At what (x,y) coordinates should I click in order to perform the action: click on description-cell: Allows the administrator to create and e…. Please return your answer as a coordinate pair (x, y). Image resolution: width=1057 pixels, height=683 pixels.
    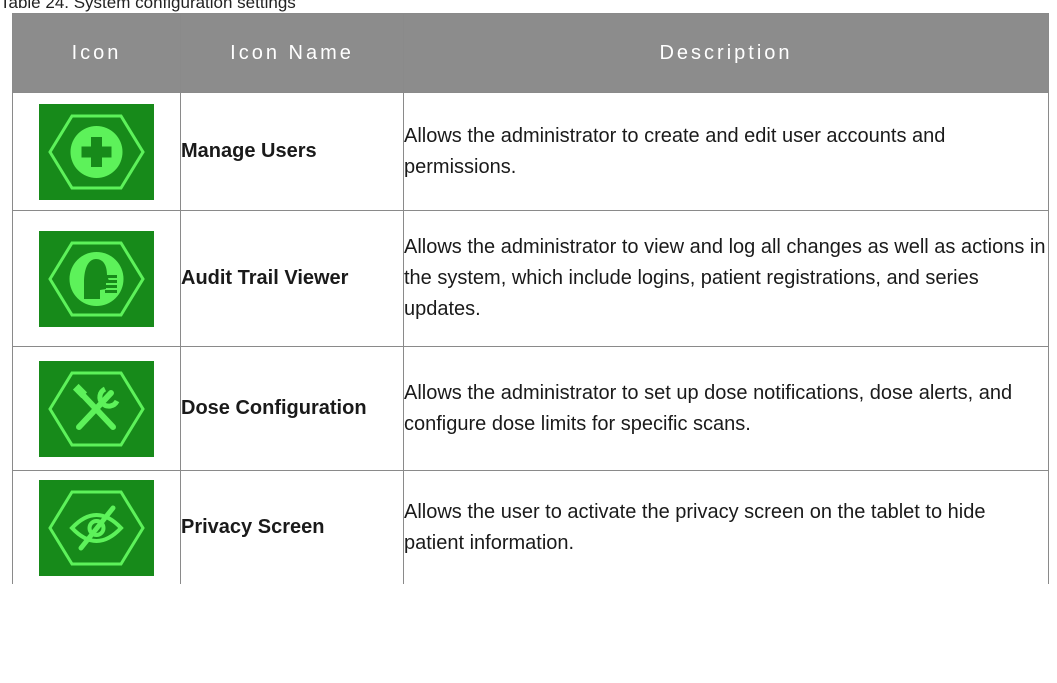
    Looking at the image, I should click on (726, 151).